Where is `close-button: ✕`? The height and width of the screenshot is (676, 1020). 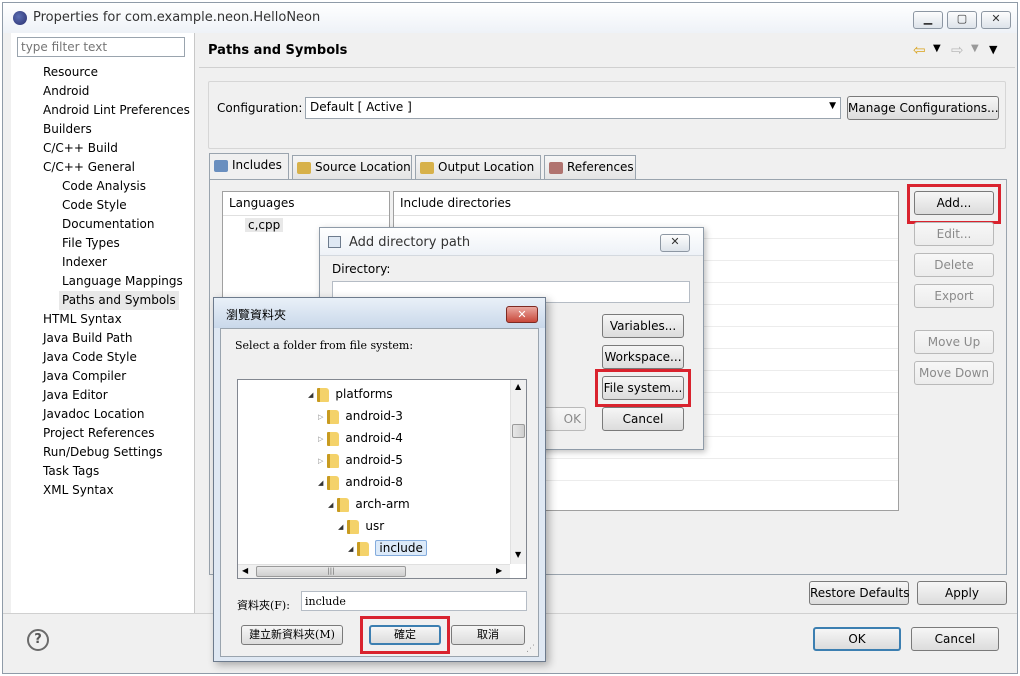
close-button: ✕ is located at coordinates (996, 20).